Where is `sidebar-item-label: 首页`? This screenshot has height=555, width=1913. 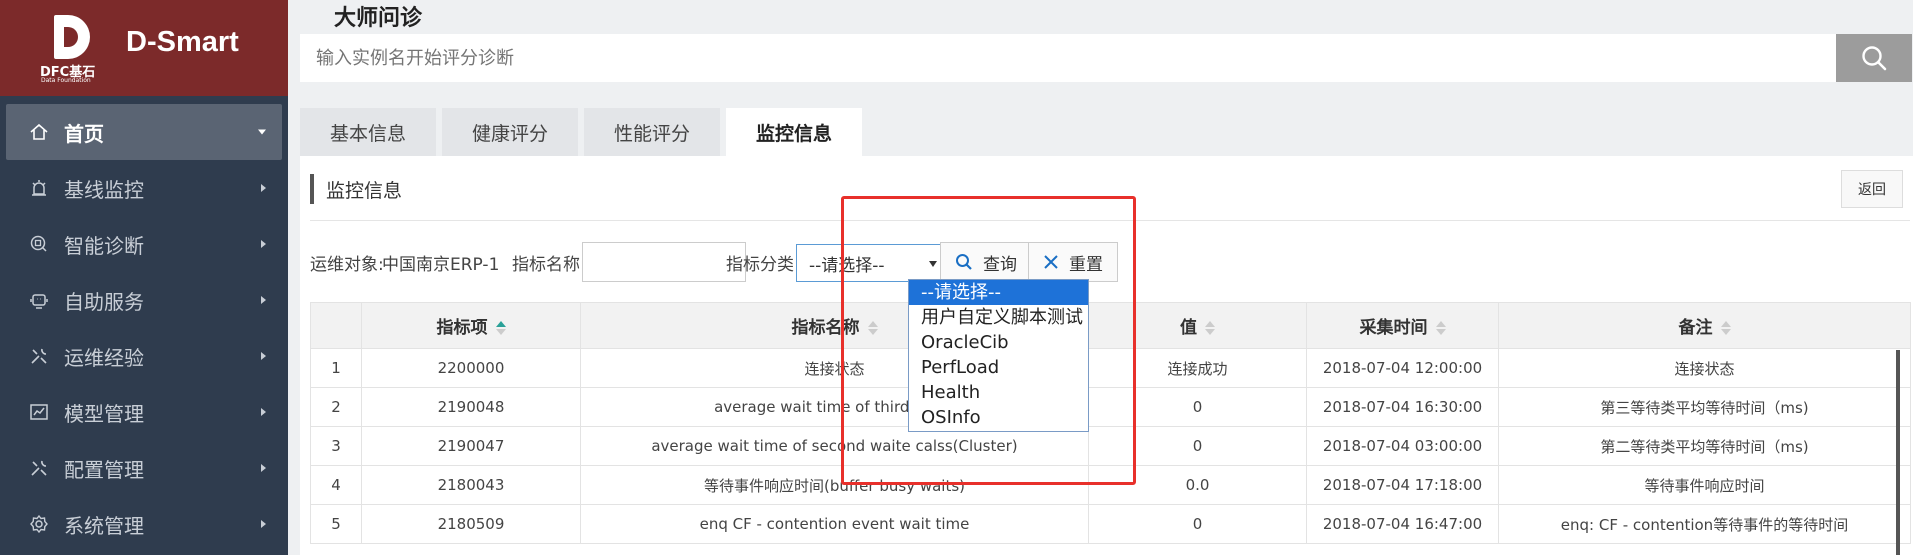
sidebar-item-label: 首页 is located at coordinates (84, 133).